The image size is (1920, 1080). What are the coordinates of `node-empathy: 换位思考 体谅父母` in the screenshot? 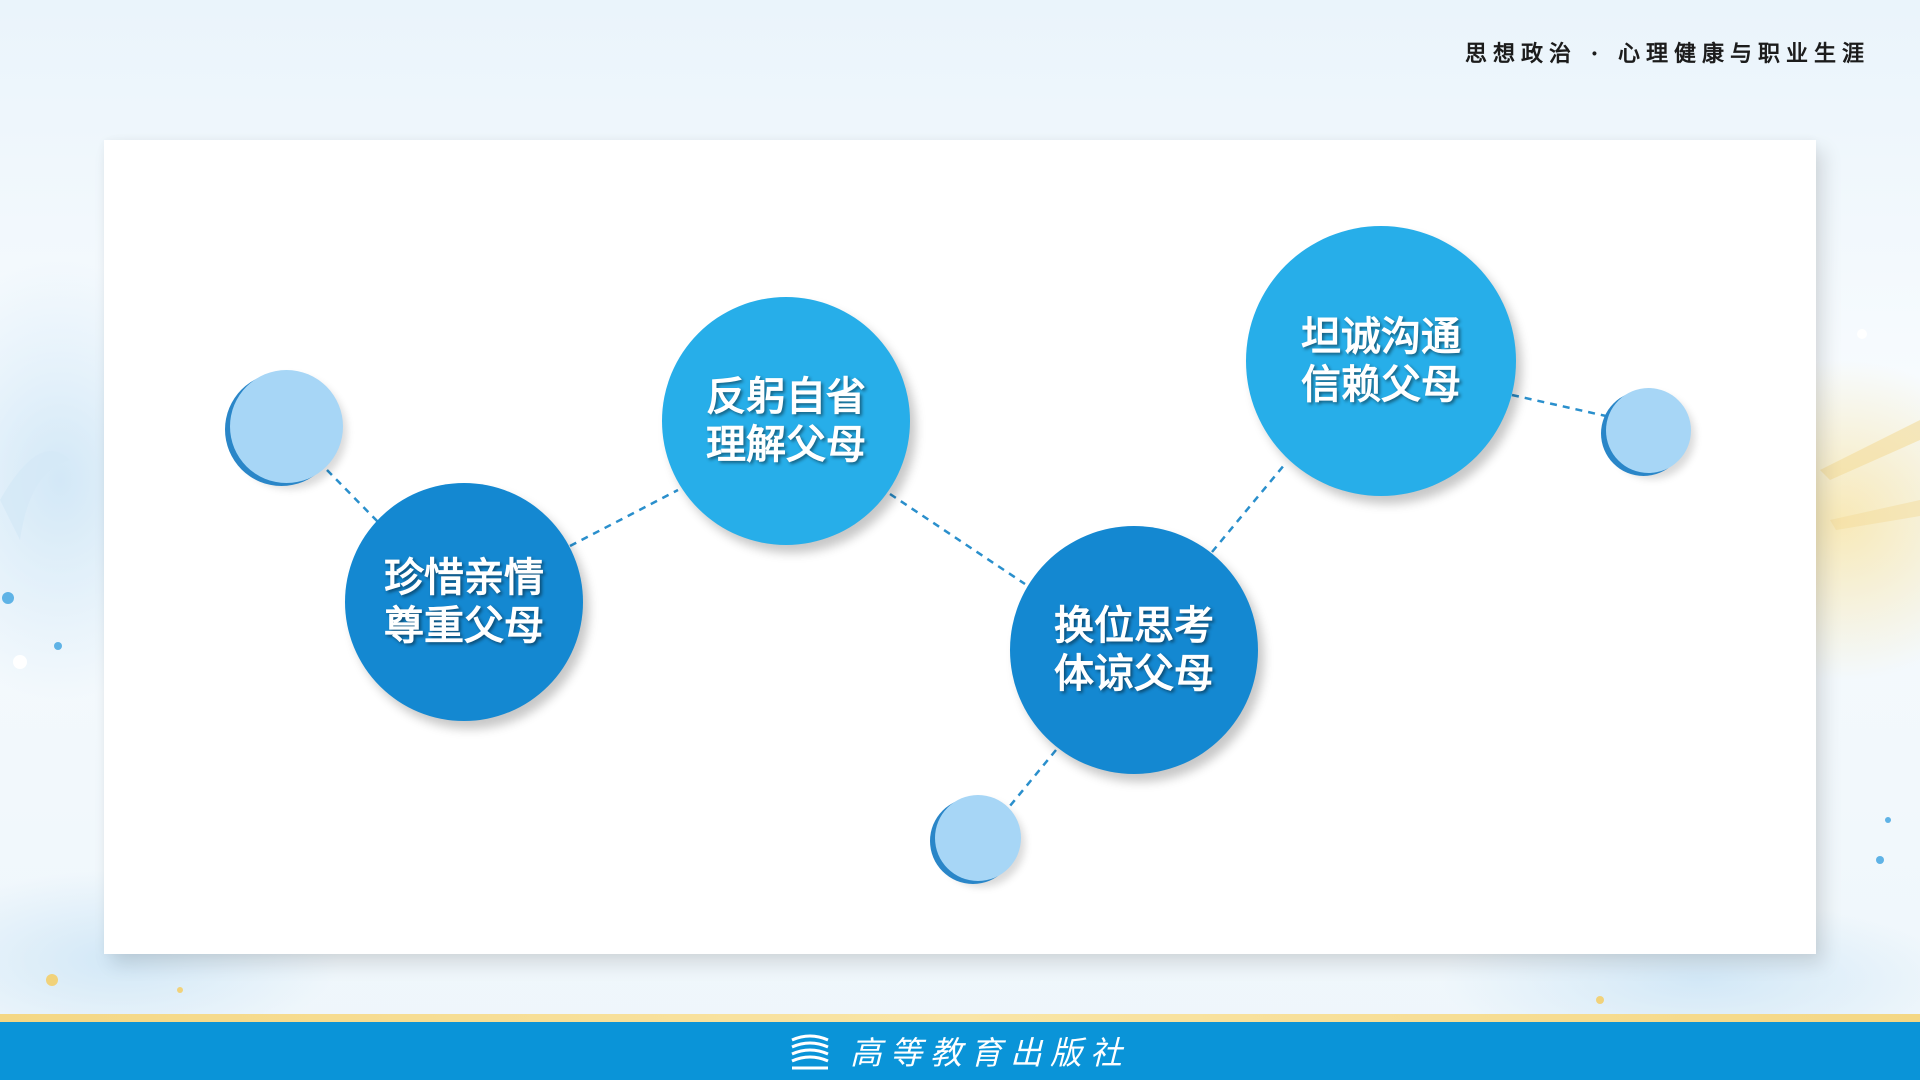 It's located at (1134, 650).